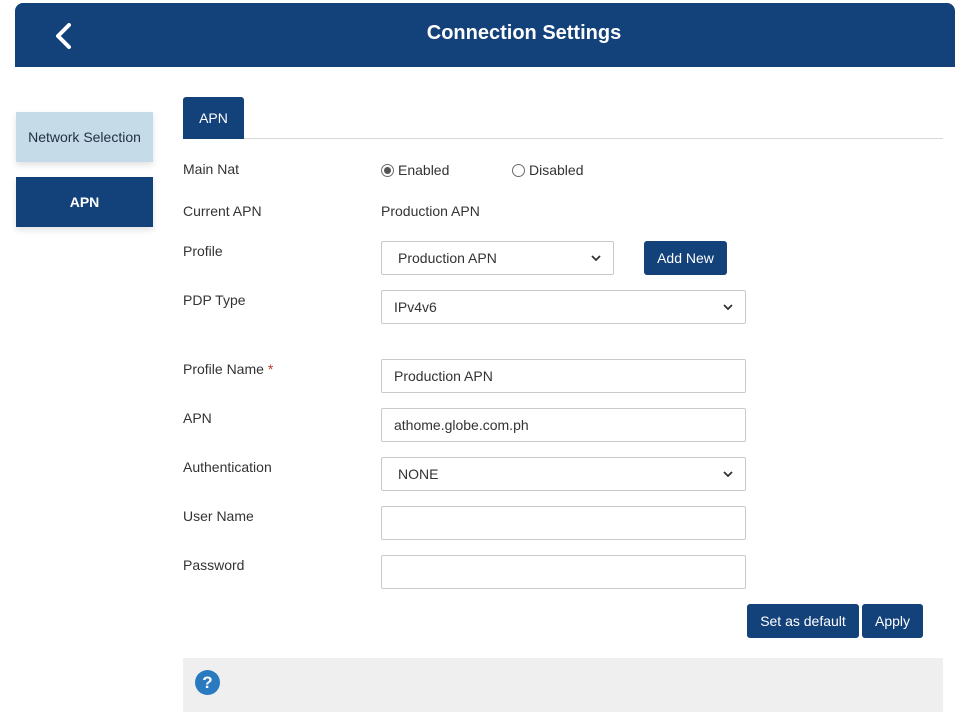 The width and height of the screenshot is (965, 712). Describe the element at coordinates (214, 565) in the screenshot. I see `password-label: Password` at that location.